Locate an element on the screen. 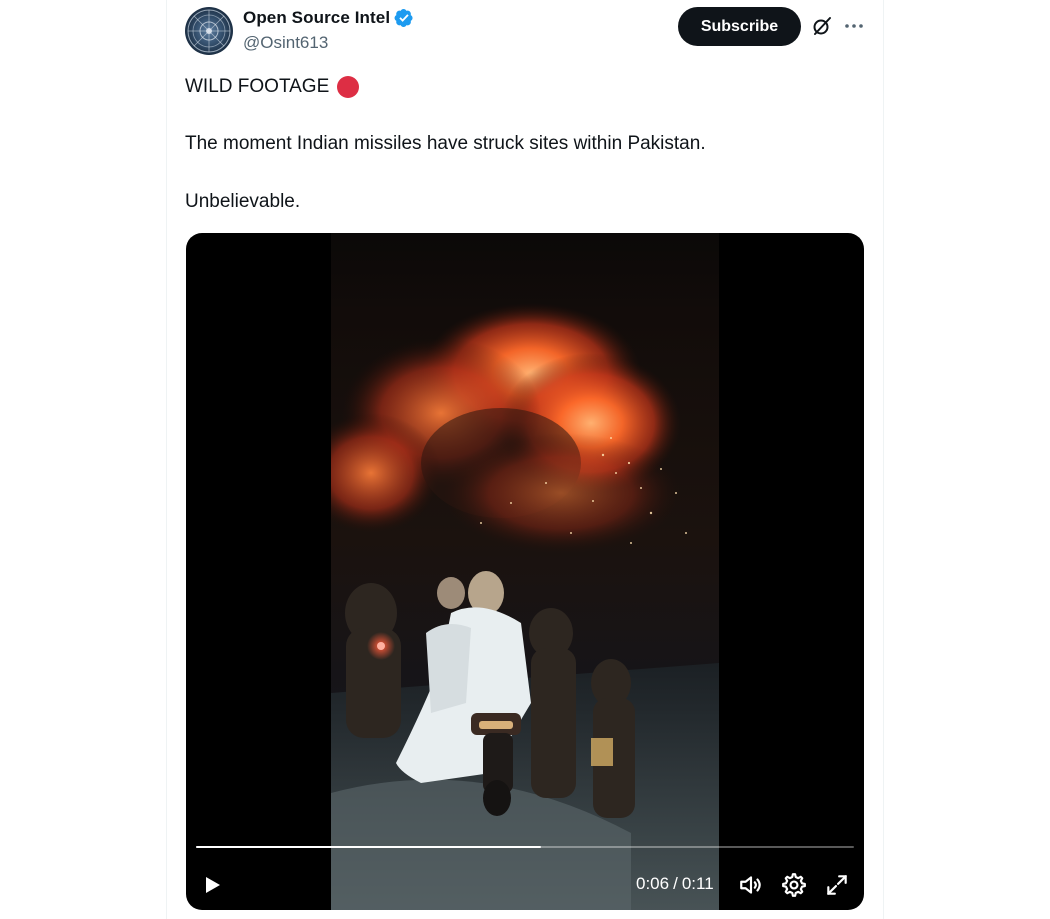 This screenshot has width=1050, height=919. settings-icon is located at coordinates (794, 885).